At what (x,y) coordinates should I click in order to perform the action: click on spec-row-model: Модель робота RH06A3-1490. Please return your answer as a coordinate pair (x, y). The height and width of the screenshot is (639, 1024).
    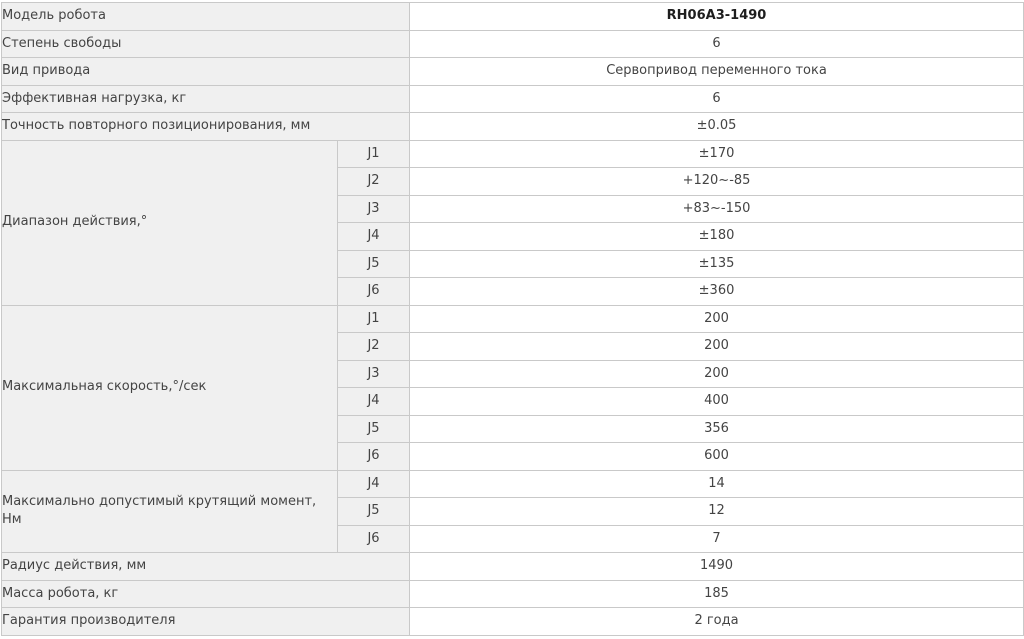
    Looking at the image, I should click on (512, 16).